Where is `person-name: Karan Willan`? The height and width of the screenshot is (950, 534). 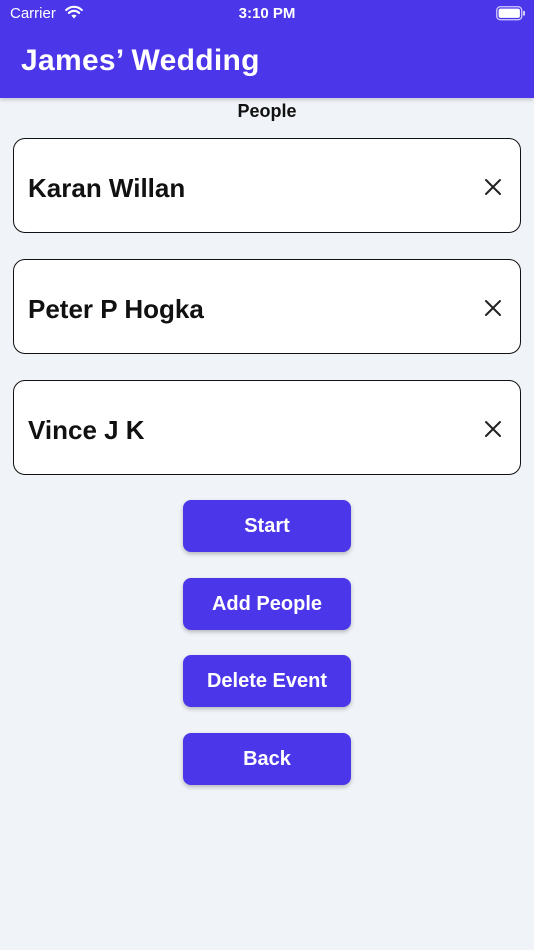 person-name: Karan Willan is located at coordinates (107, 188).